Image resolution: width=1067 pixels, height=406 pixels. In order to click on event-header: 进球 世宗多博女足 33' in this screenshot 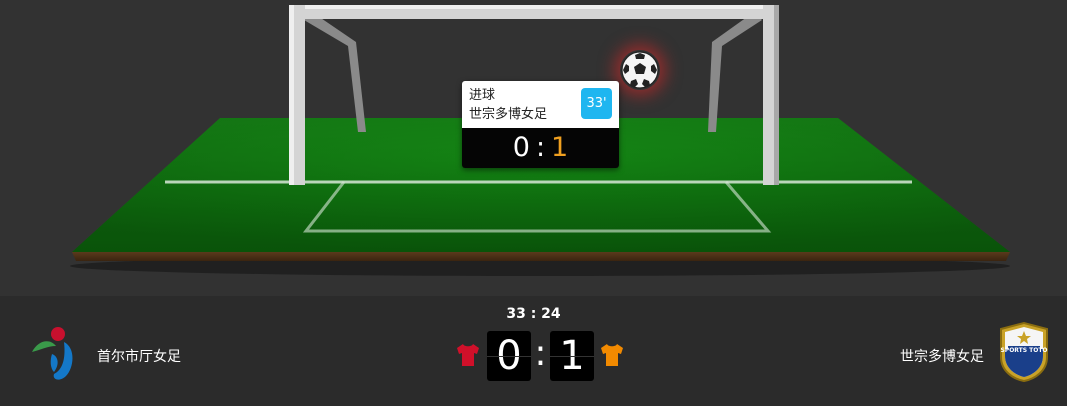, I will do `click(540, 104)`.